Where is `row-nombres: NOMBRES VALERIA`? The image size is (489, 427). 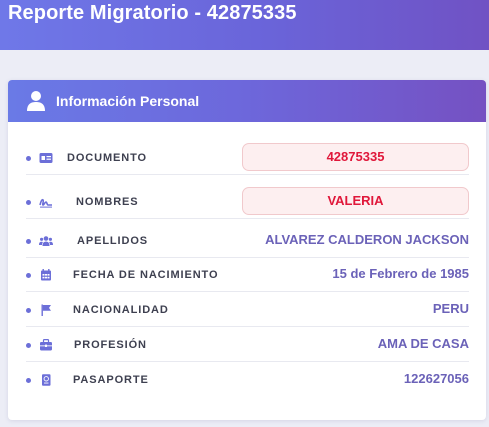 row-nombres: NOMBRES VALERIA is located at coordinates (247, 202).